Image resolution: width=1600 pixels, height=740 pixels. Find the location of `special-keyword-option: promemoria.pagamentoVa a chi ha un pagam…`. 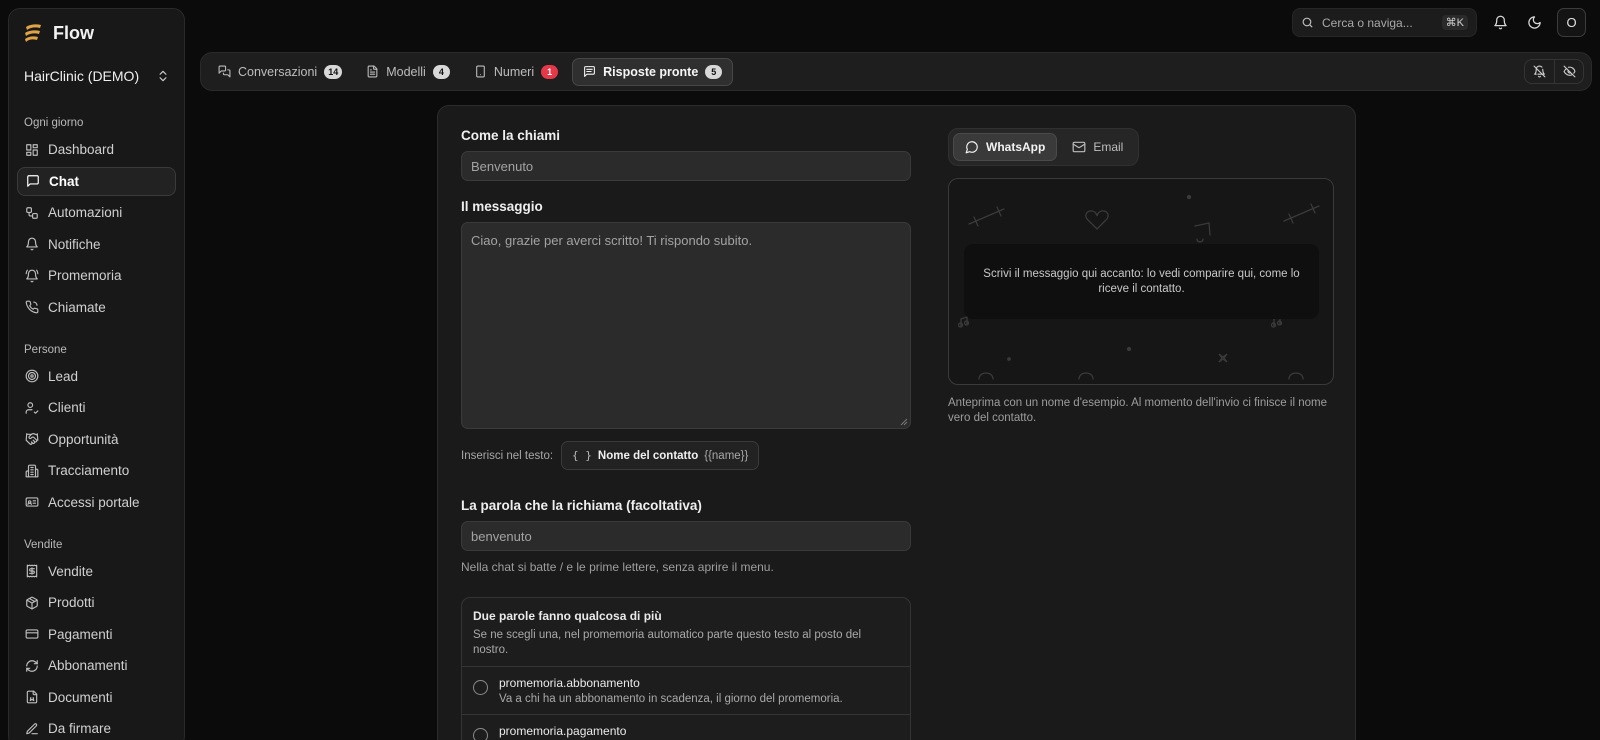

special-keyword-option: promemoria.pagamentoVa a chi ha un pagam… is located at coordinates (686, 727).